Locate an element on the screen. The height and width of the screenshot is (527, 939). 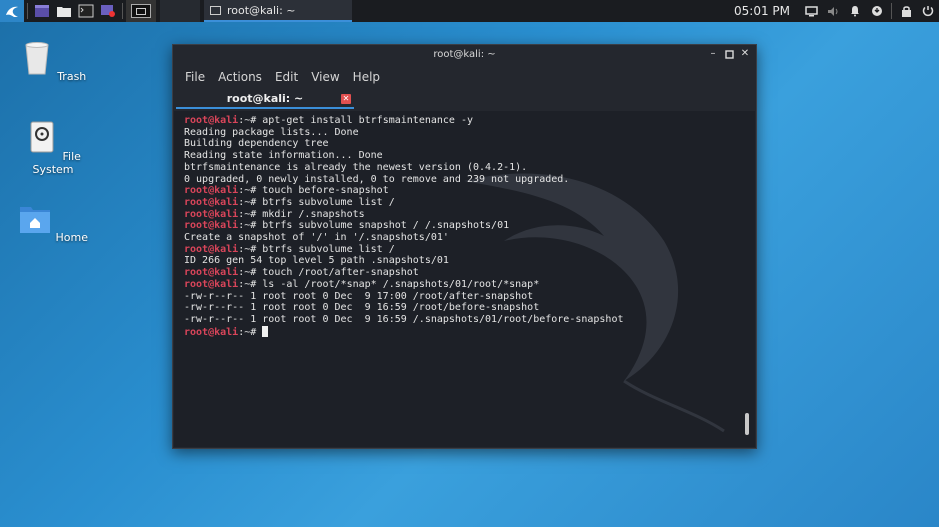
desktop-icon-file-system: File System is located at coordinates (53, 148).